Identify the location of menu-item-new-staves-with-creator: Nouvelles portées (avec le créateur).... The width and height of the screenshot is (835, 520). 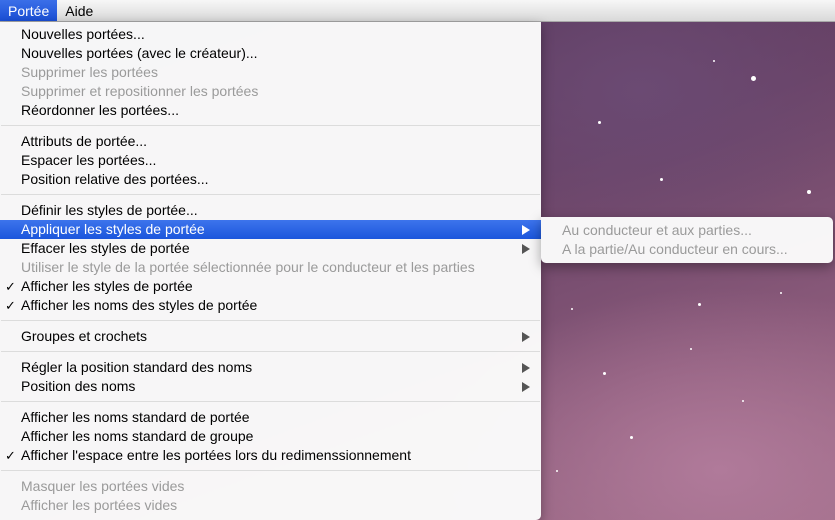
(270, 53).